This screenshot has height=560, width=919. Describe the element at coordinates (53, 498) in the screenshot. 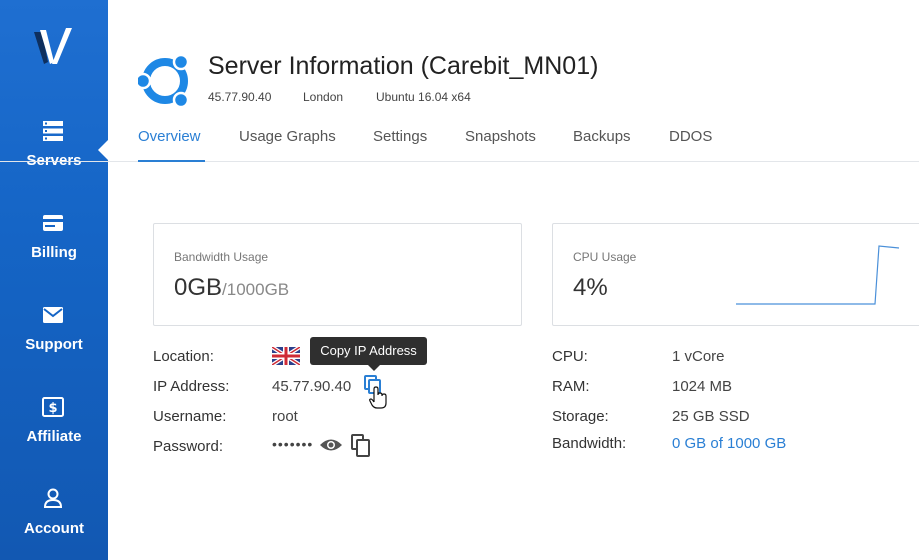

I see `user-icon` at that location.